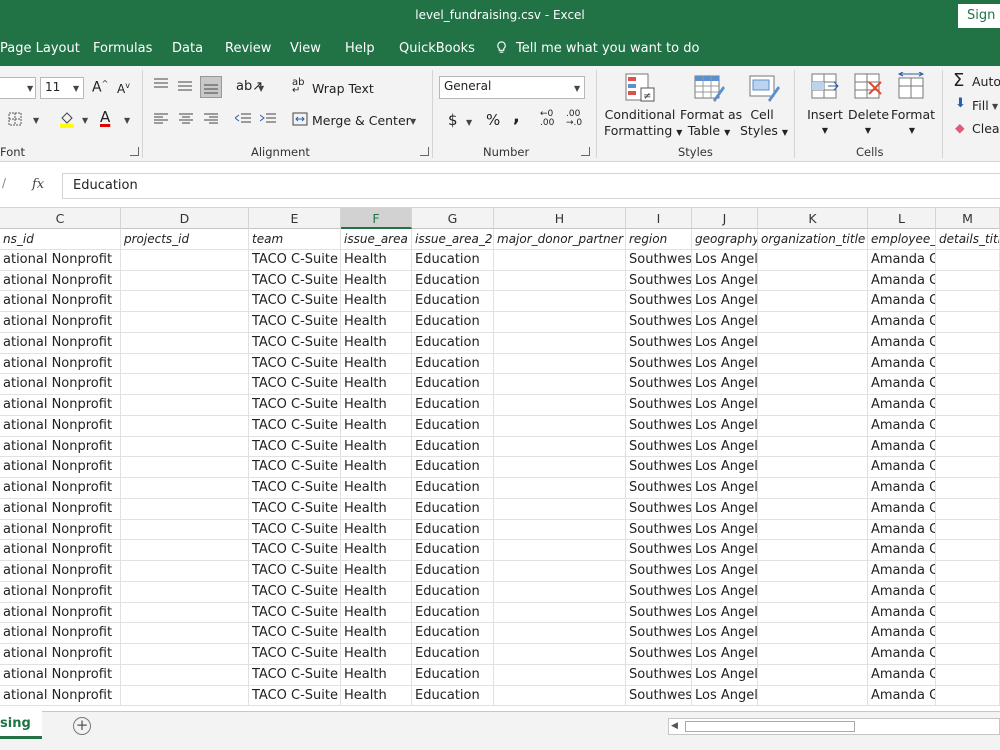 The width and height of the screenshot is (1000, 750). Describe the element at coordinates (574, 119) in the screenshot. I see `decrease-decimal-icon: .00 →.0` at that location.